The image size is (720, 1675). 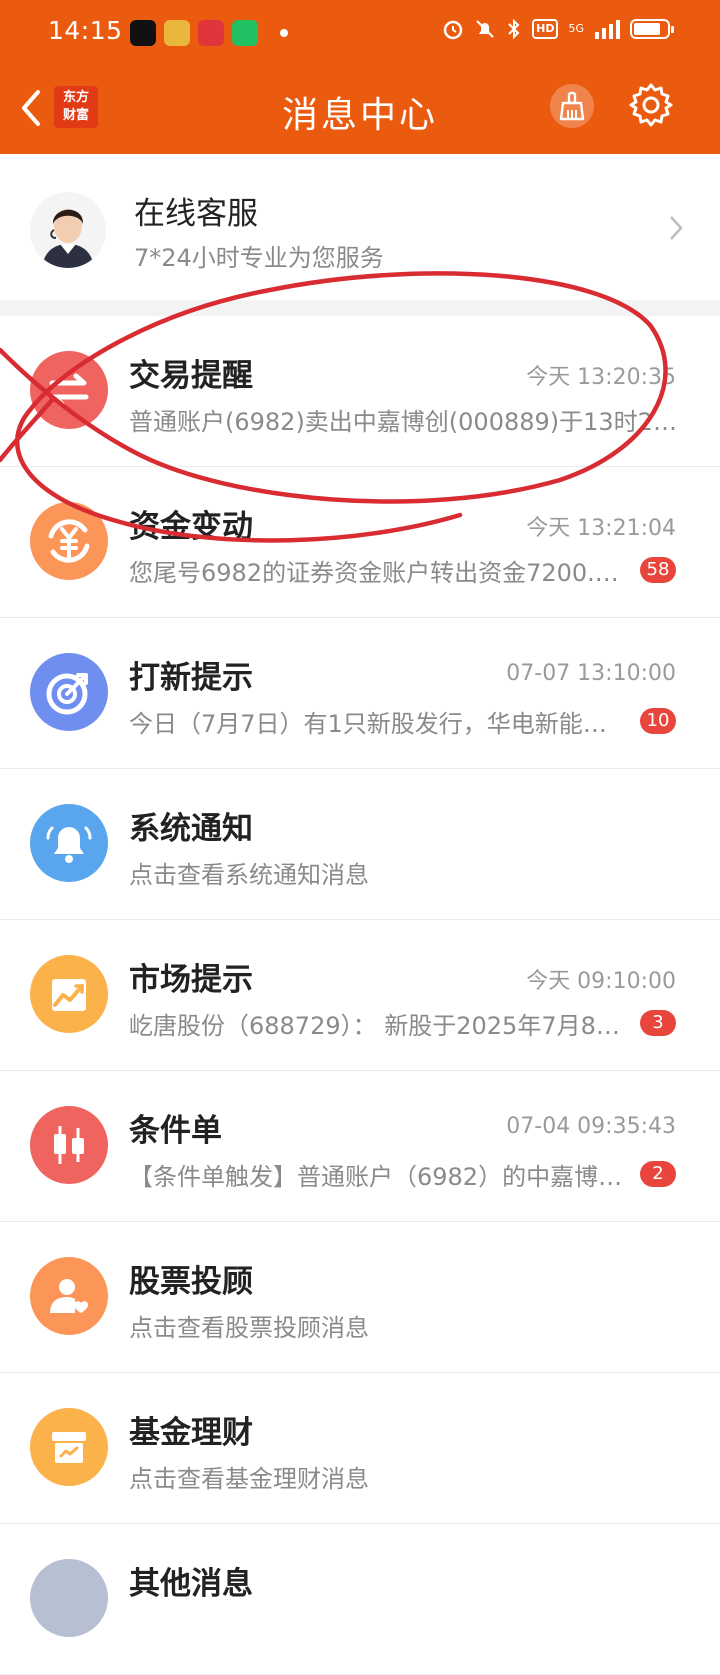 I want to click on message-row-stock-advisor: 股票投顾 点击查看股票投顾消息, so click(x=360, y=1297).